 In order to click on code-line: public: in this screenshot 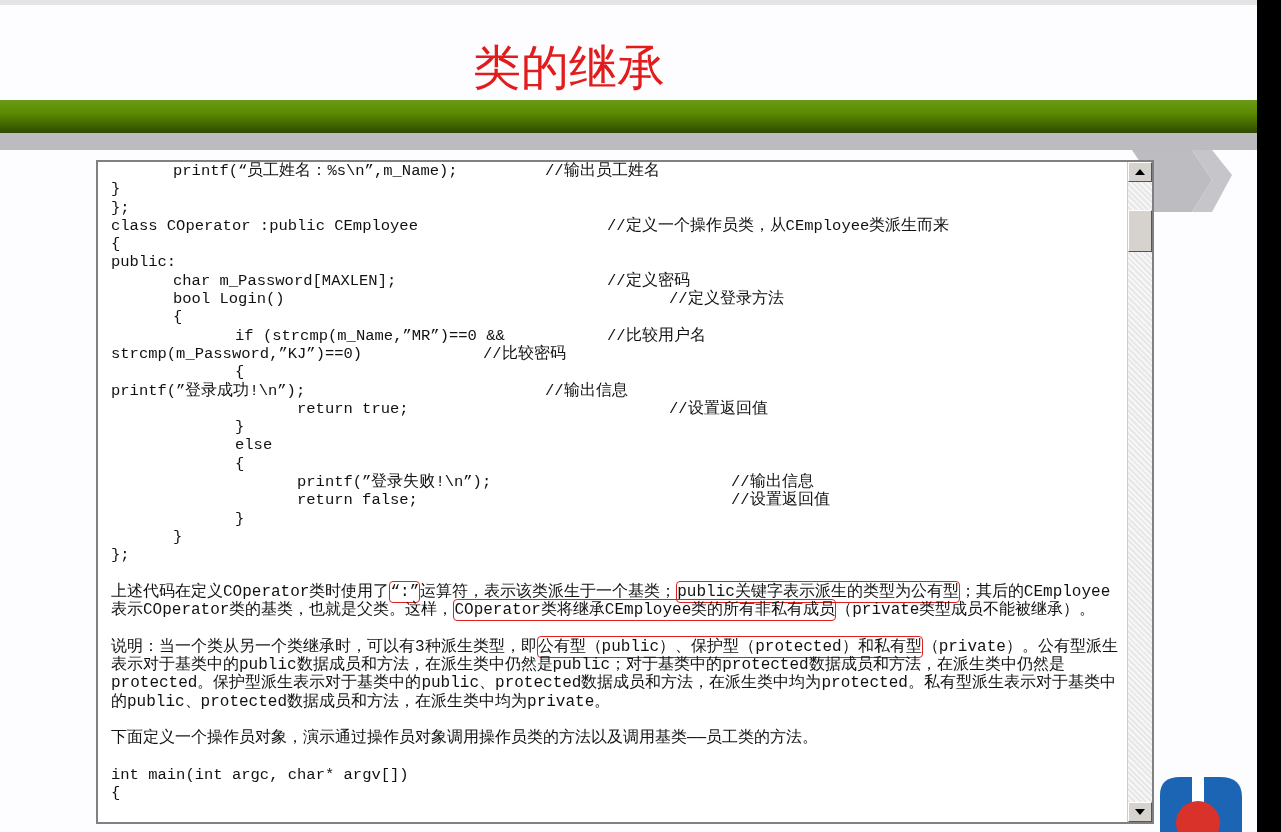, I will do `click(144, 262)`.